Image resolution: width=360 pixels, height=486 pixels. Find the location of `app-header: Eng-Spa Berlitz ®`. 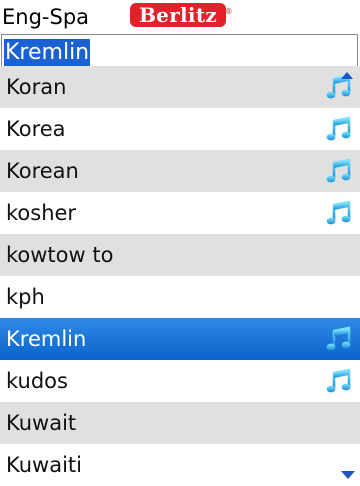

app-header: Eng-Spa Berlitz ® is located at coordinates (180, 17).